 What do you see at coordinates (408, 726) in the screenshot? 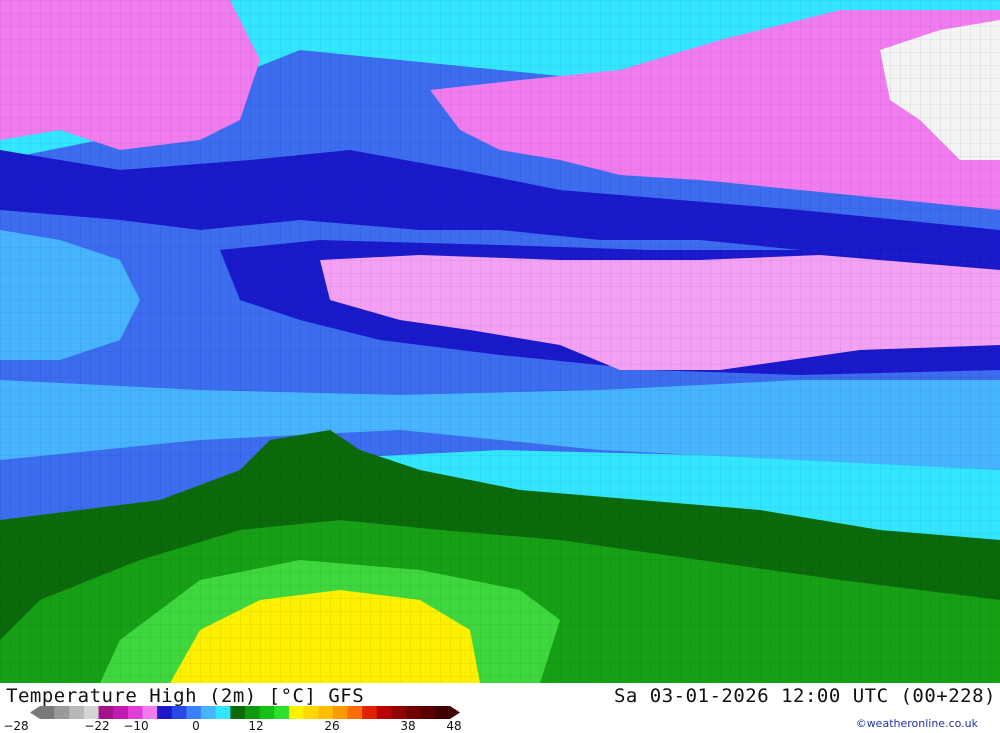
I see `scale-tick-label: 38` at bounding box center [408, 726].